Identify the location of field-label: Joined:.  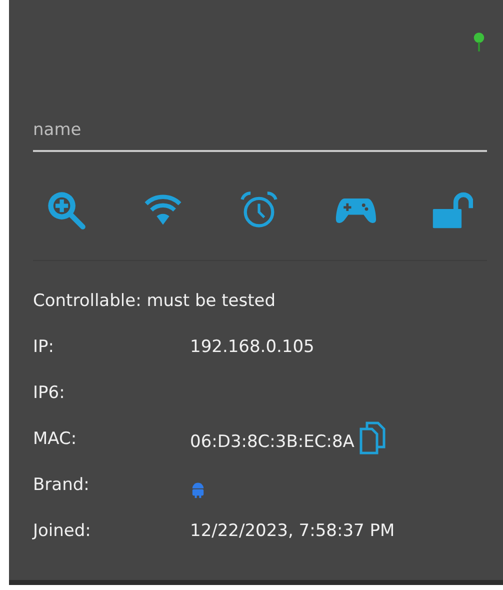
(62, 531).